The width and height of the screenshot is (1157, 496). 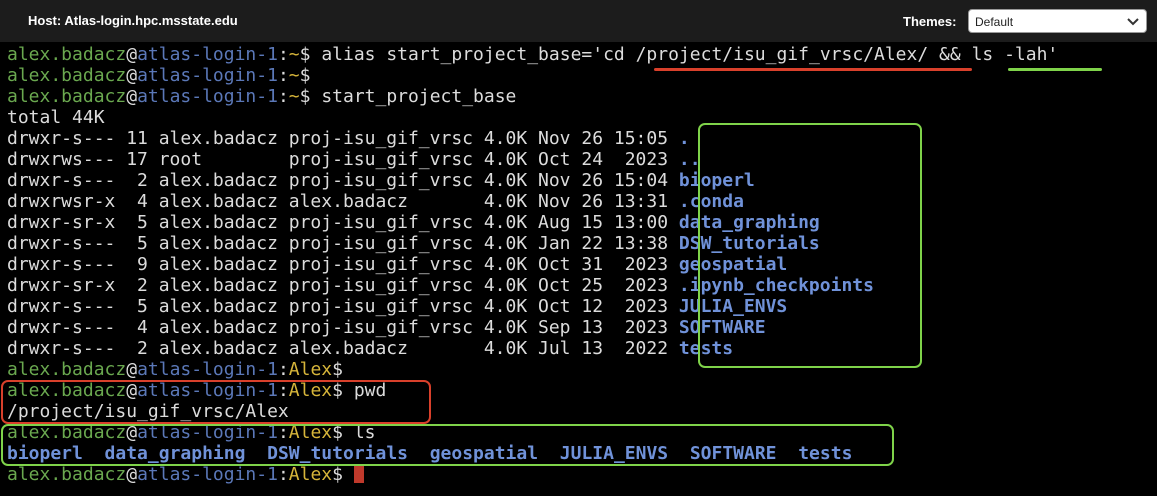 I want to click on theme-select: Default, so click(x=1057, y=21).